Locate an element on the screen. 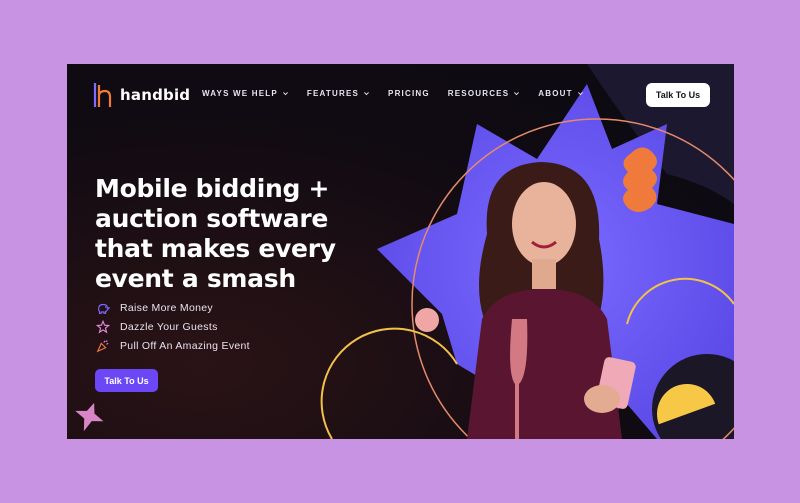 The height and width of the screenshot is (503, 800). headline-line: Mobile bidding + is located at coordinates (212, 188).